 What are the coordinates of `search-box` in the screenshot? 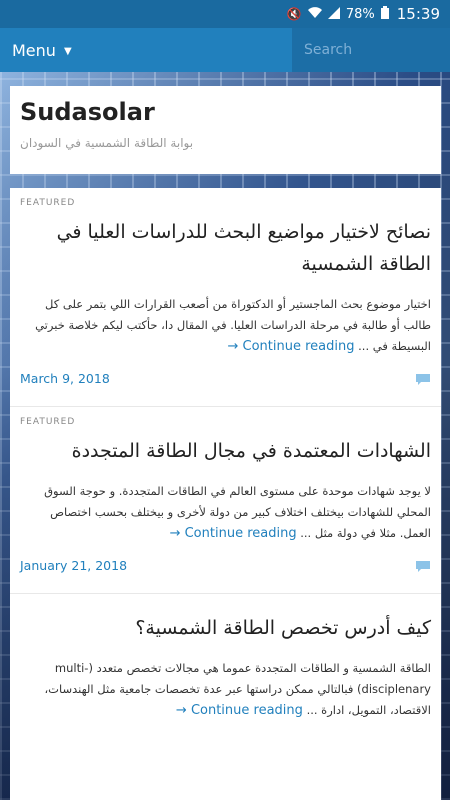 It's located at (371, 50).